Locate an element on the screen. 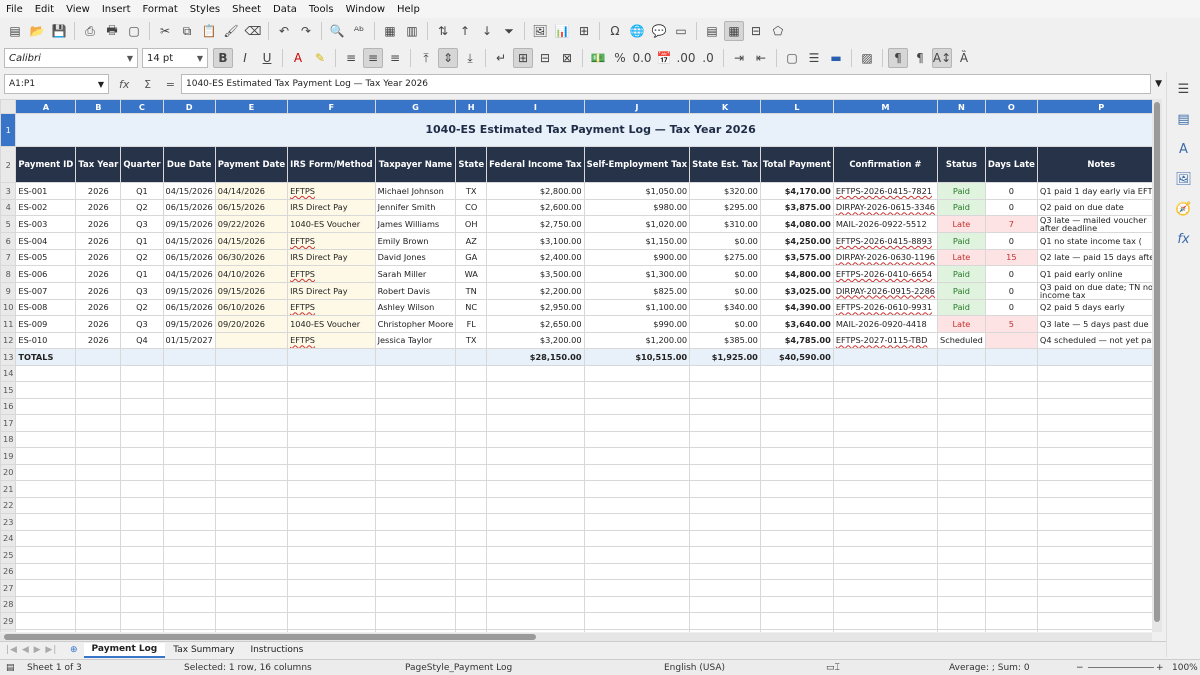  zoom-slider is located at coordinates (1121, 667).